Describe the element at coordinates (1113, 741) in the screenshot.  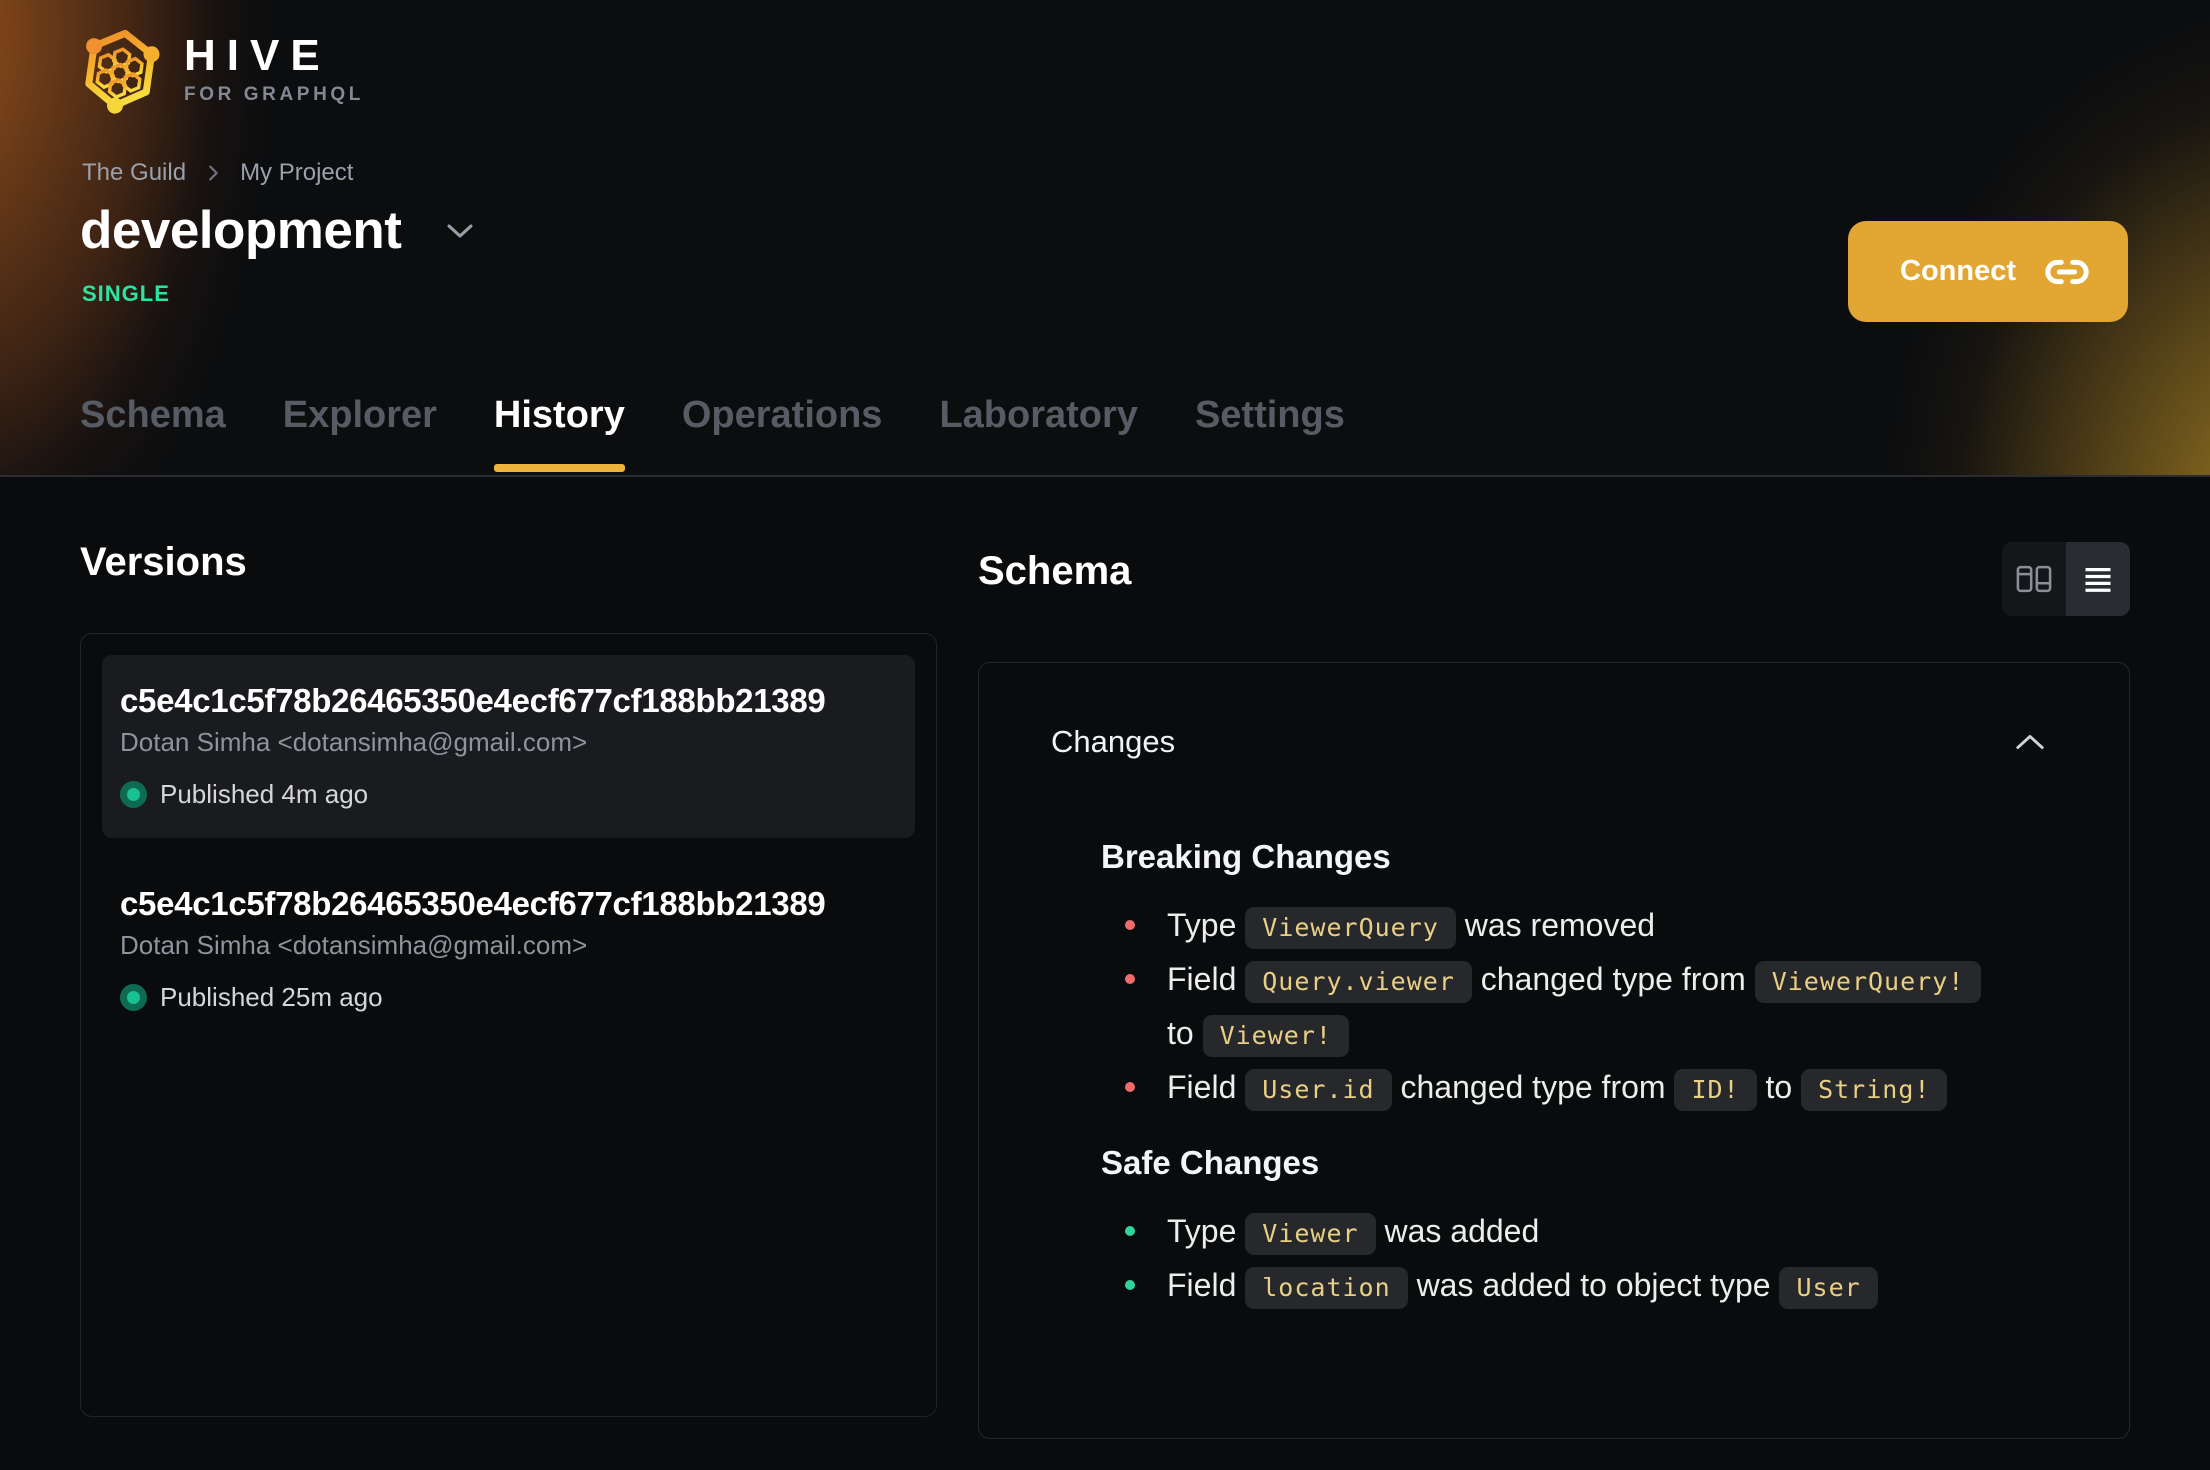
I see `changes-title: Changes` at that location.